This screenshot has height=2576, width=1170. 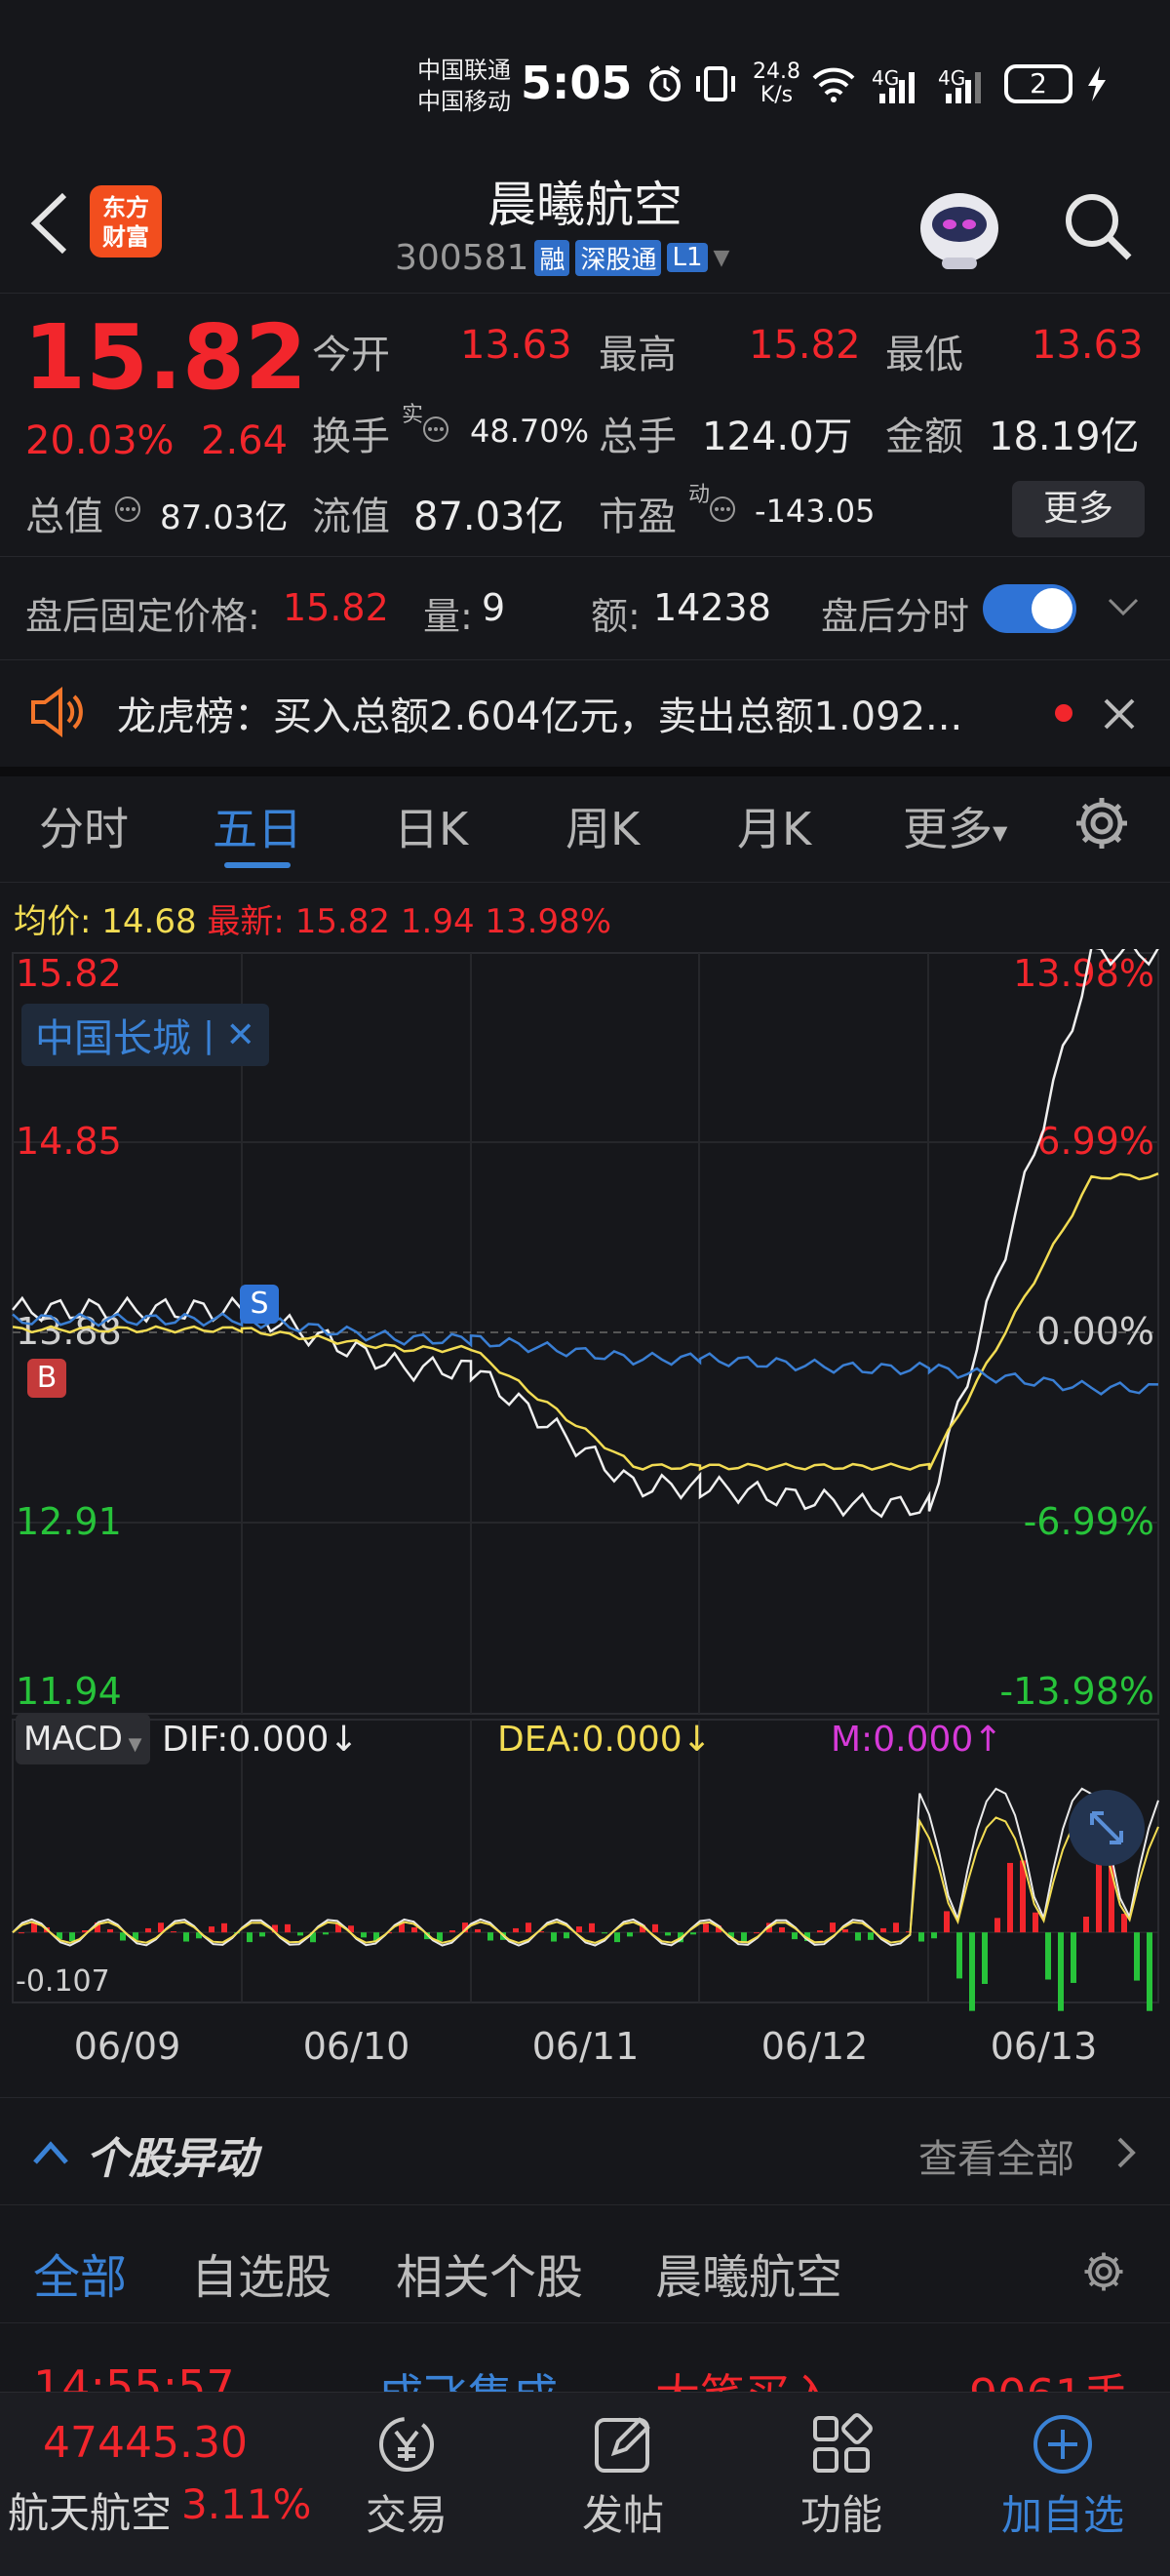 I want to click on pct-axis-label: 0.00%, so click(x=1095, y=1331).